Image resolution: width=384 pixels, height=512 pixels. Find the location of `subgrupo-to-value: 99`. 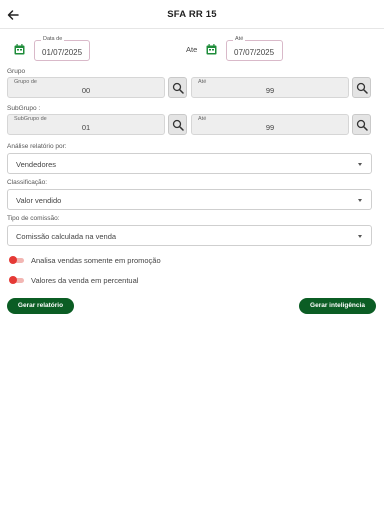

subgrupo-to-value: 99 is located at coordinates (270, 127).